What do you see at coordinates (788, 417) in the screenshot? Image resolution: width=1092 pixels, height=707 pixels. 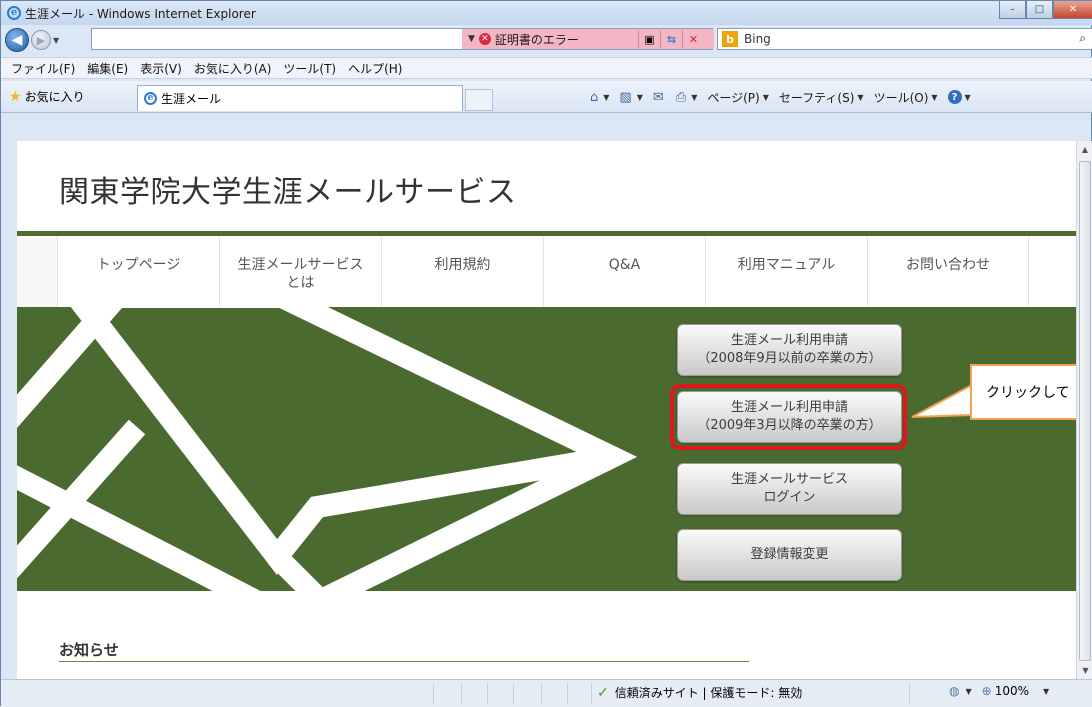 I see `highlight-frame` at bounding box center [788, 417].